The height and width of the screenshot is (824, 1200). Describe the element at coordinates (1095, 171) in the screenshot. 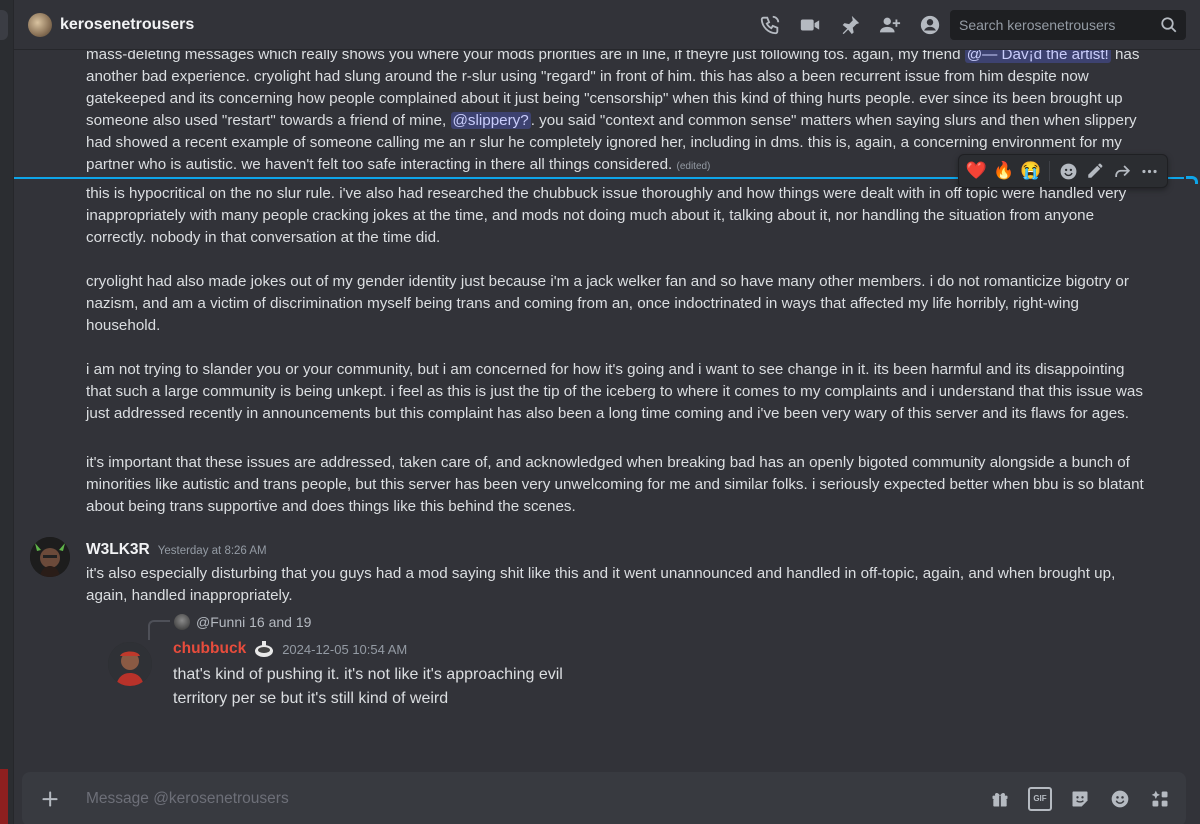

I see `edit-icon` at that location.